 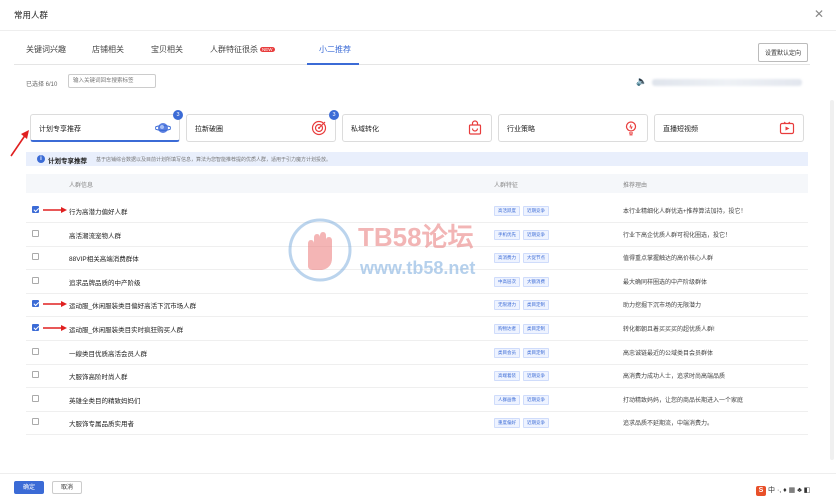 What do you see at coordinates (262, 126) in the screenshot?
I see `card-new-customer: 拉新破圈 3` at bounding box center [262, 126].